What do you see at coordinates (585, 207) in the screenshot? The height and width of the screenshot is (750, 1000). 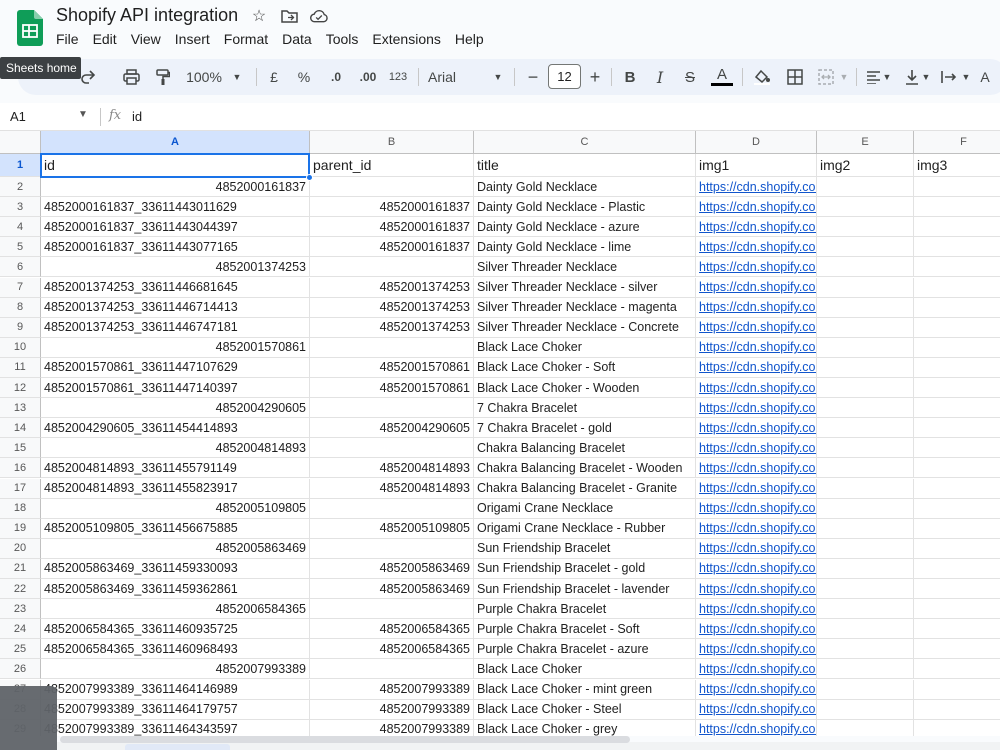 I see `cell-title: Dainty Gold Necklace - Plastic` at bounding box center [585, 207].